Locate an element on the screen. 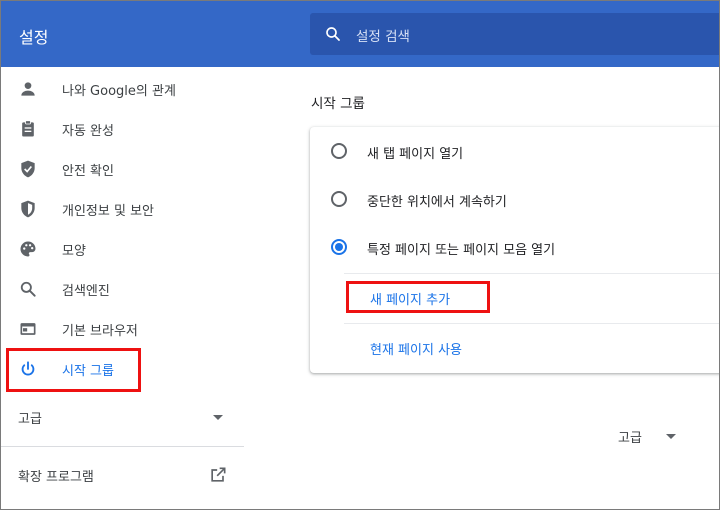  page-title: 설정 is located at coordinates (34, 37).